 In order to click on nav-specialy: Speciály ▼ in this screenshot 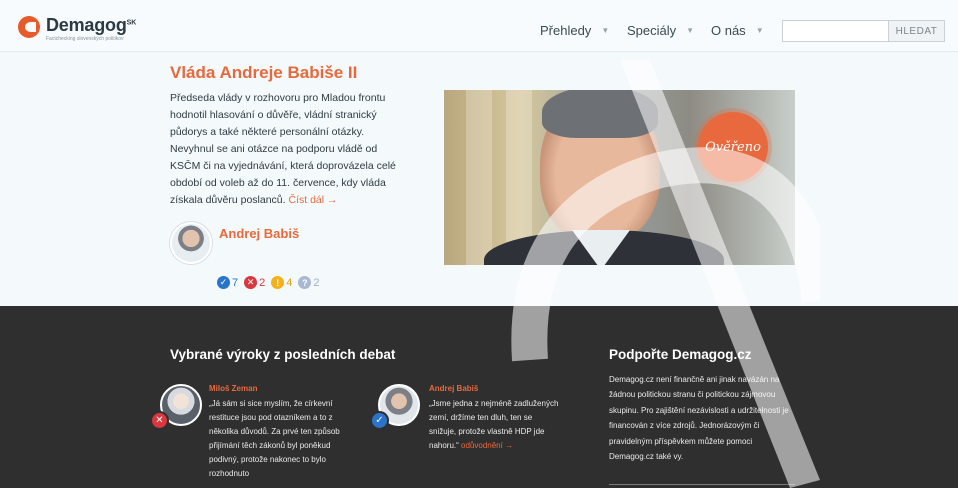, I will do `click(660, 30)`.